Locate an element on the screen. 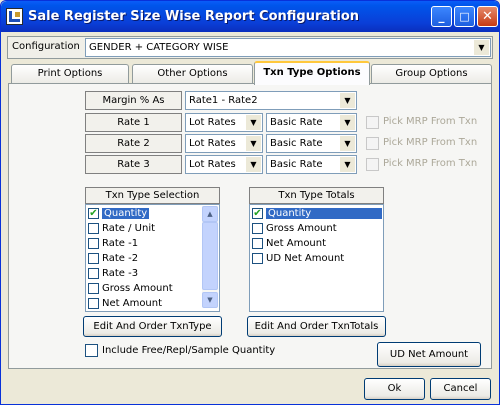  list-item: Rate / Unit is located at coordinates (121, 228).